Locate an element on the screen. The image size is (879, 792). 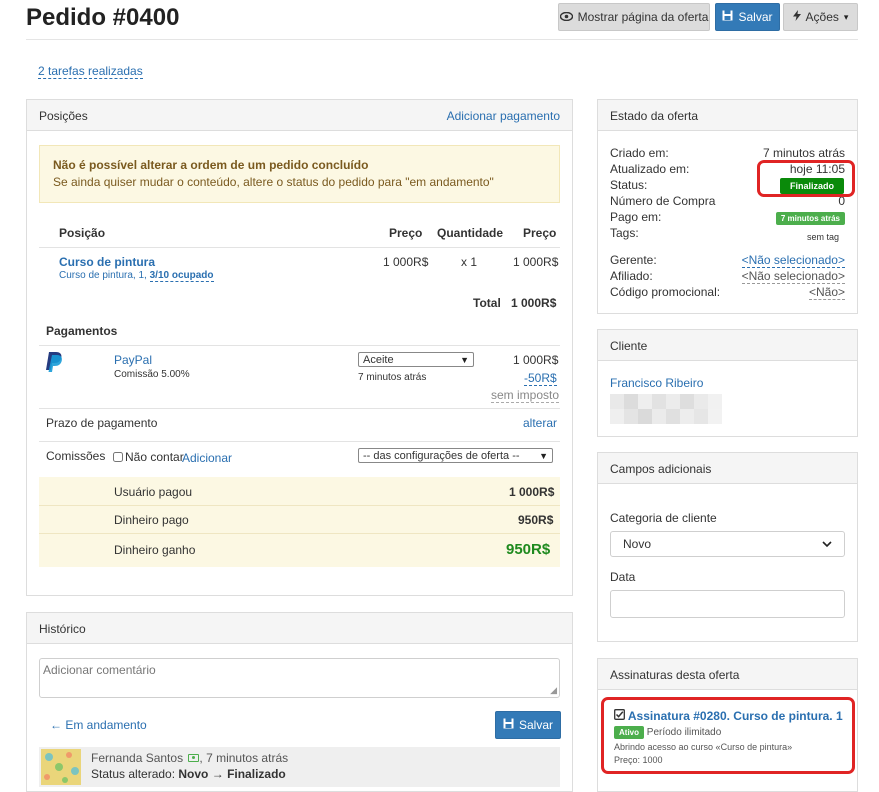
payment-fee-link: -50R$ is located at coordinates (540, 378).